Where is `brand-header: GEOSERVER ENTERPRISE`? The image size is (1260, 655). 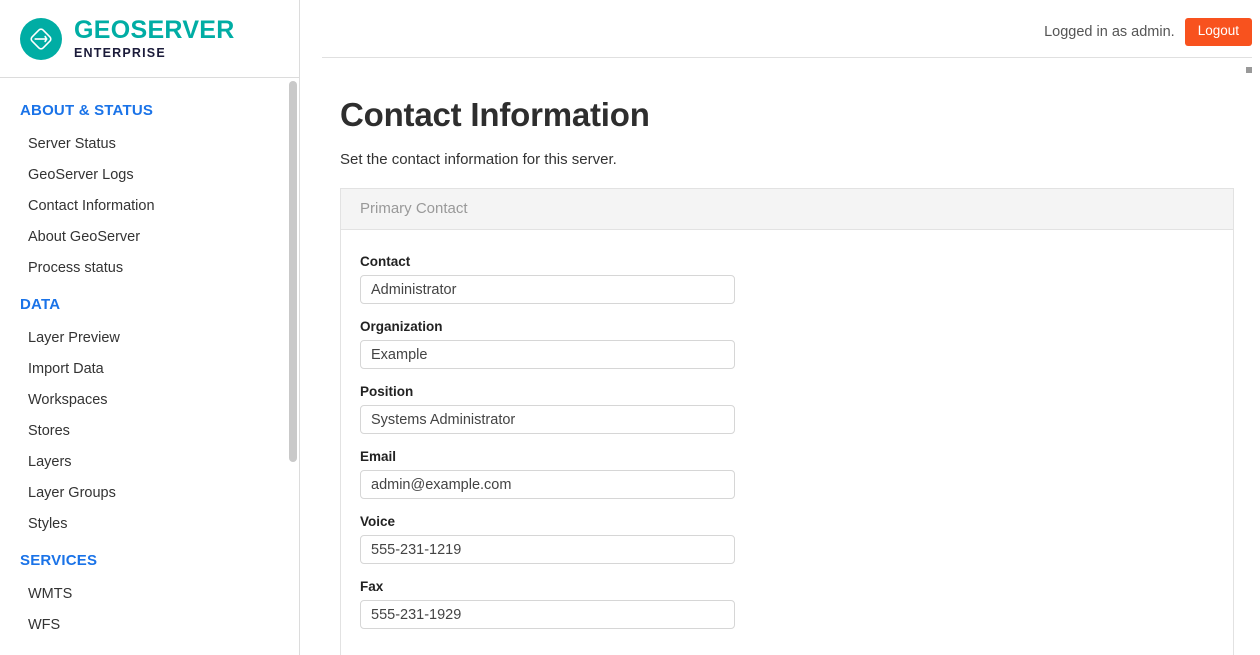
brand-header: GEOSERVER ENTERPRISE is located at coordinates (149, 39).